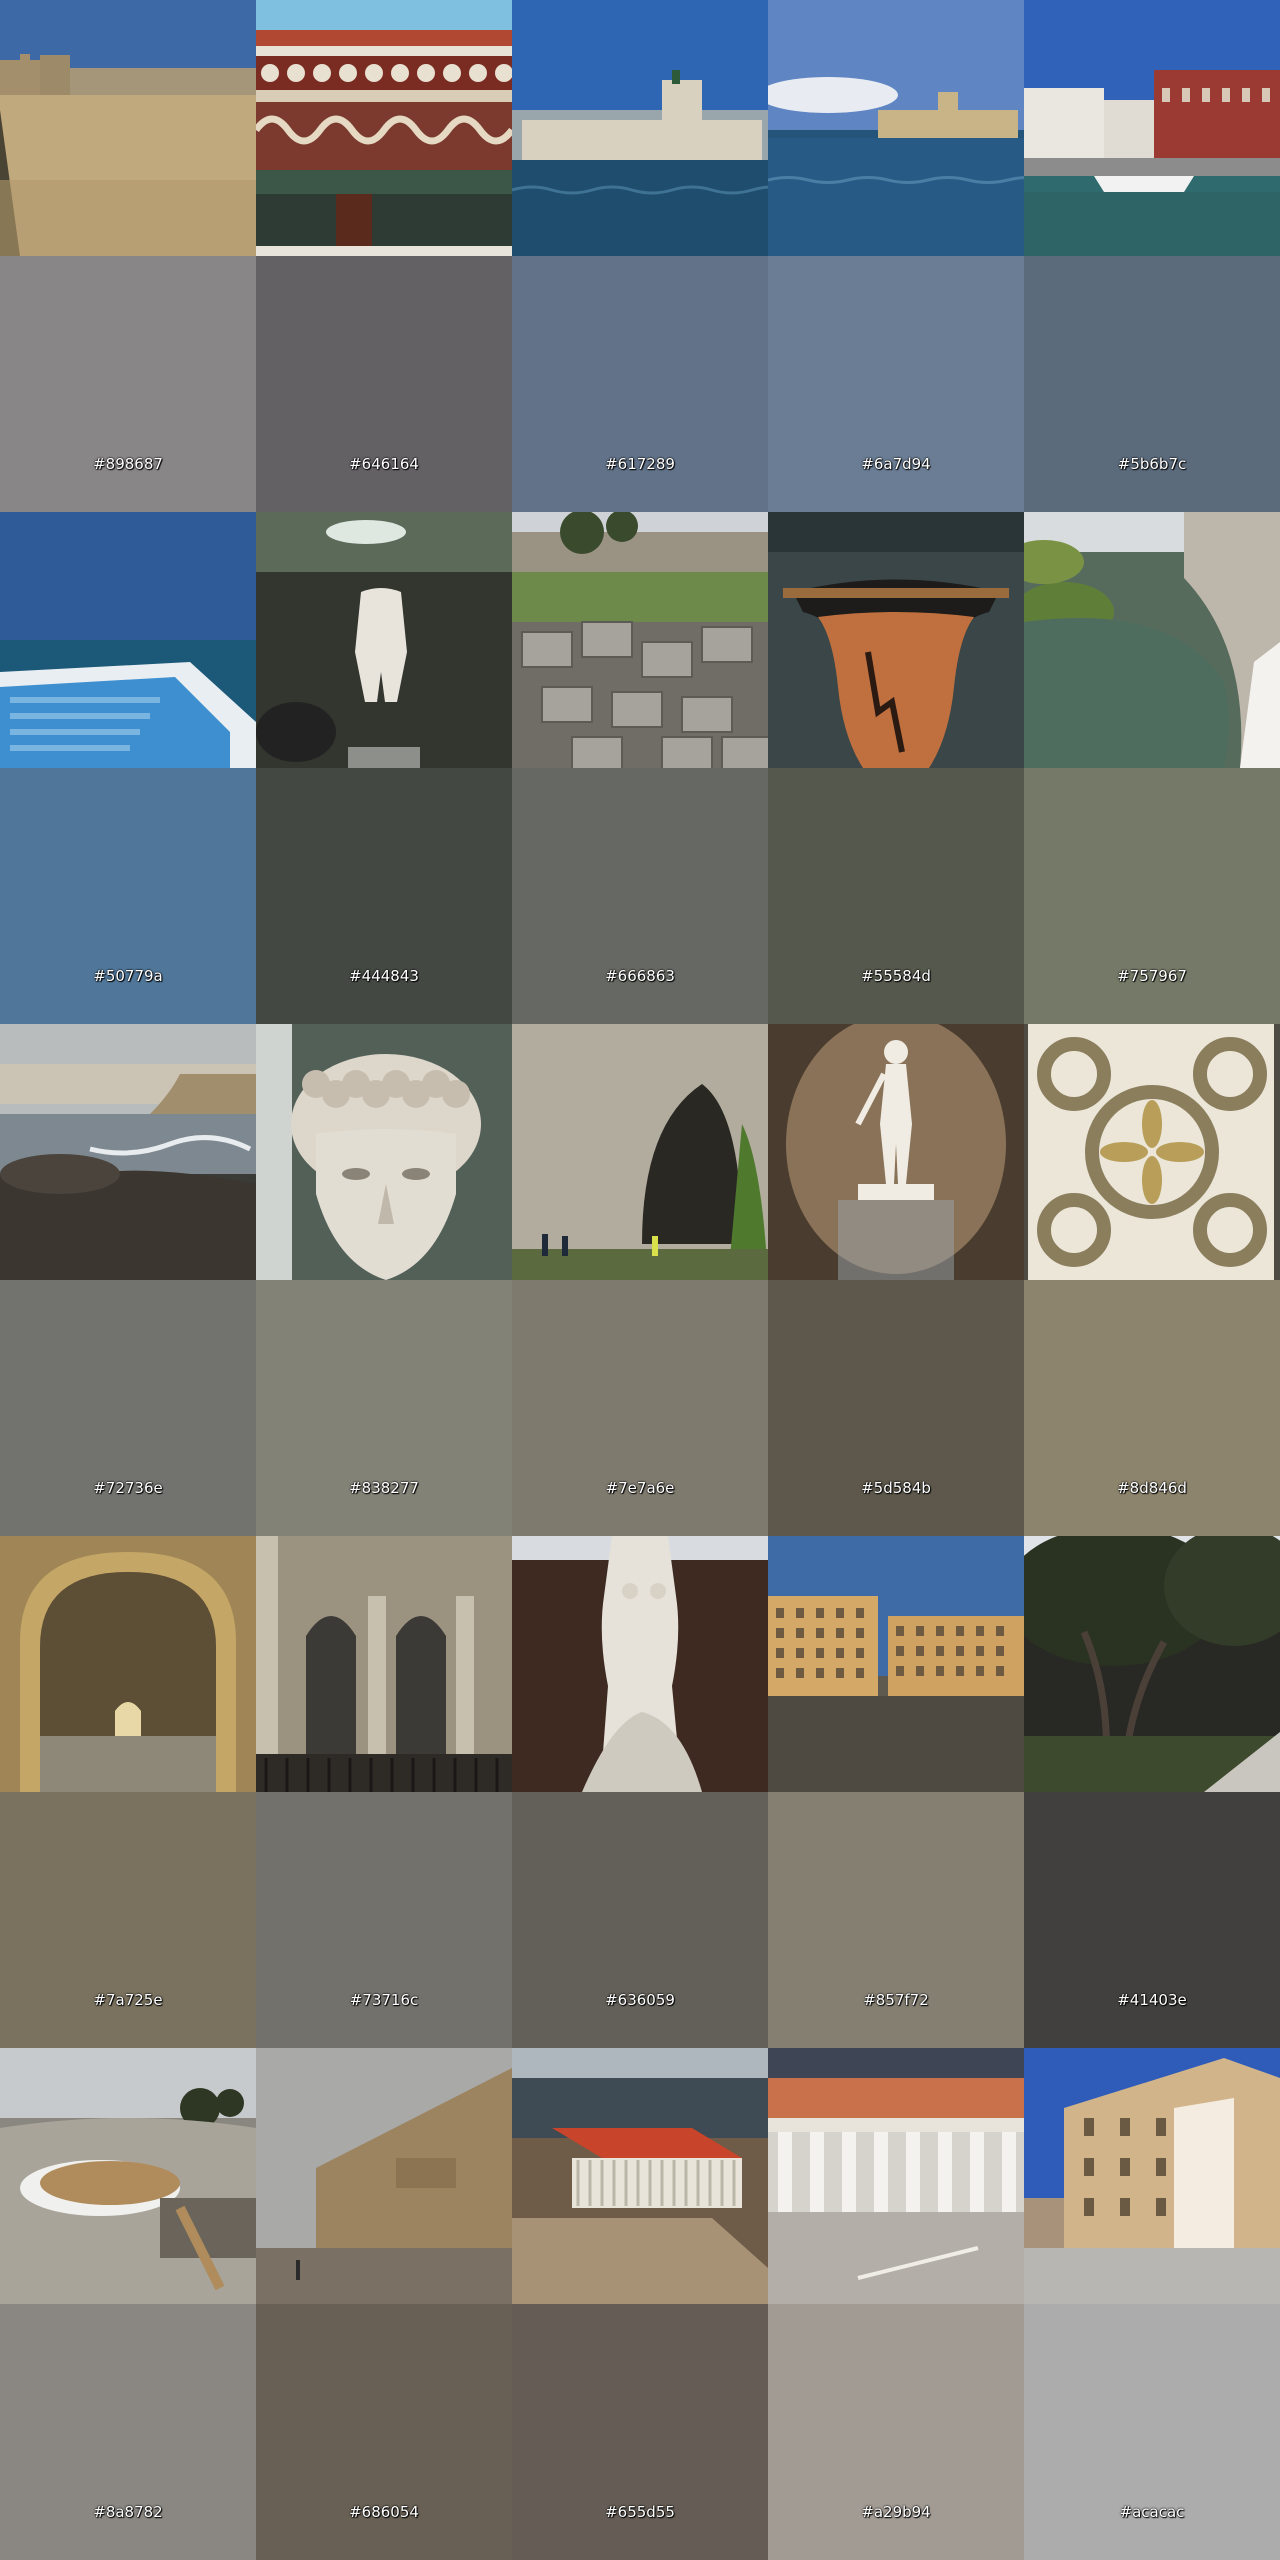 The height and width of the screenshot is (2560, 1280). Describe the element at coordinates (640, 128) in the screenshot. I see `sea-castle-photo` at that location.